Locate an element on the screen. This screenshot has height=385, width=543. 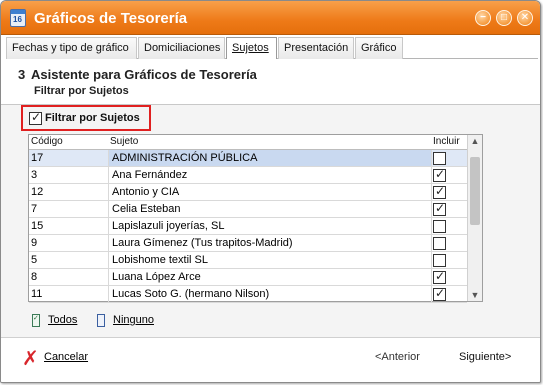
cell-sujeto: Lucas Soto G. (hermano Nilson) is located at coordinates (270, 294).